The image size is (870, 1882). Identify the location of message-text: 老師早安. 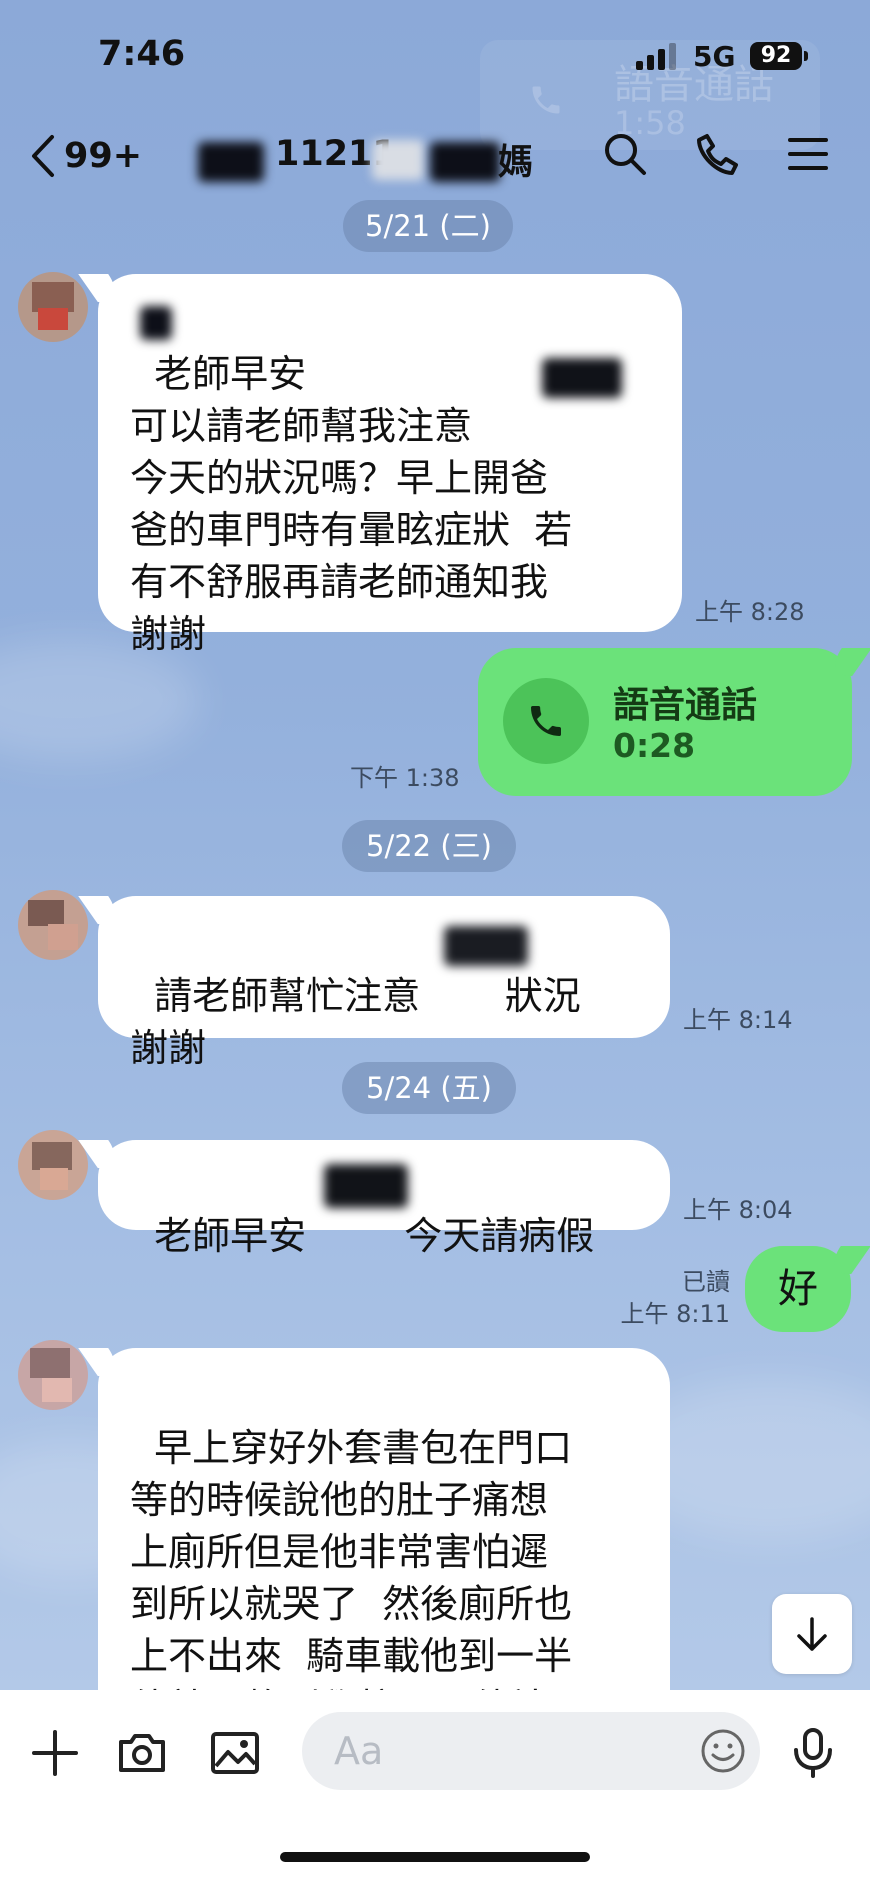
(230, 1236).